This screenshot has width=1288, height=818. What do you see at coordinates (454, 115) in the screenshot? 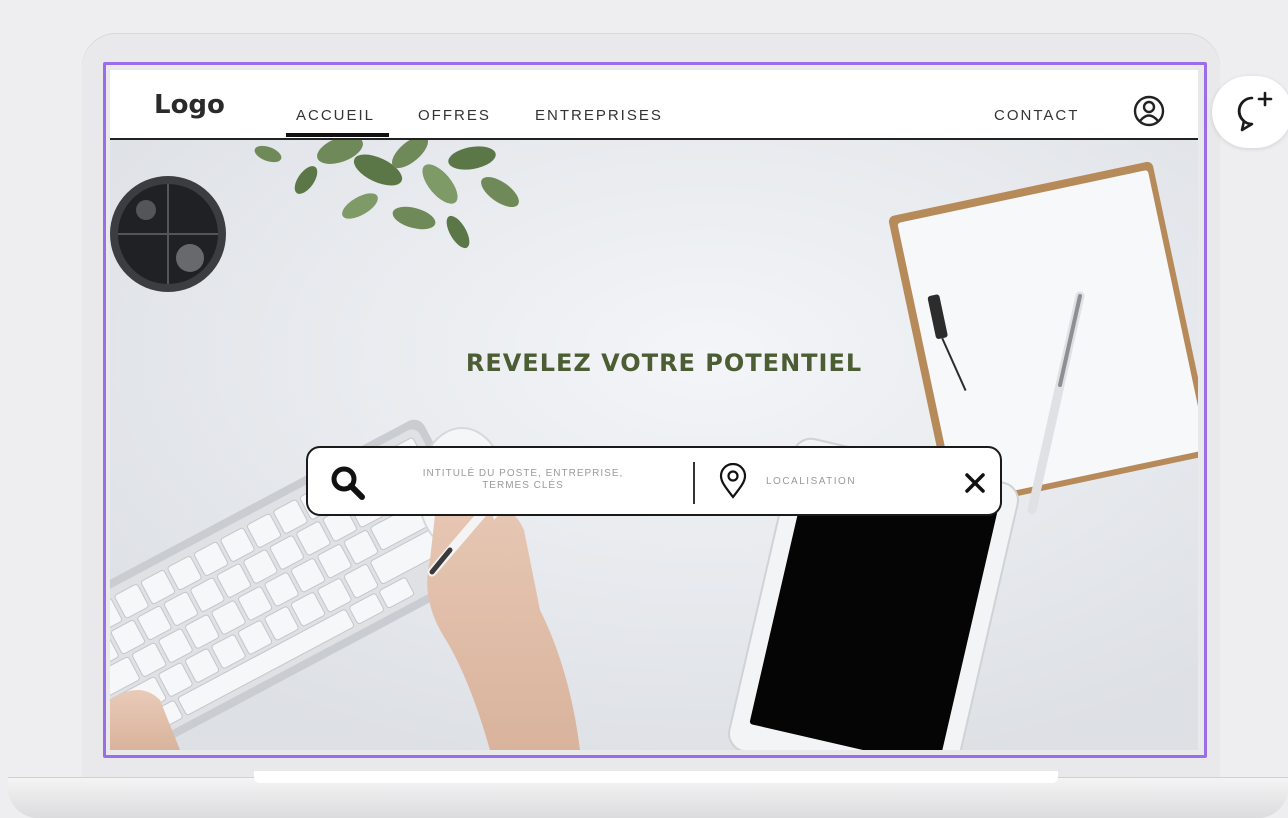
I see `nav-link-offres: OFFRES` at bounding box center [454, 115].